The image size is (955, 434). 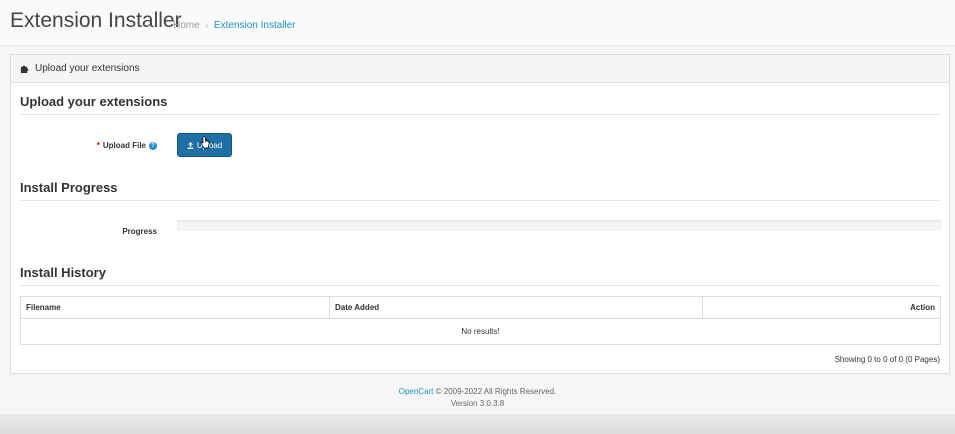 What do you see at coordinates (205, 145) in the screenshot?
I see `mouse-cursor-icon` at bounding box center [205, 145].